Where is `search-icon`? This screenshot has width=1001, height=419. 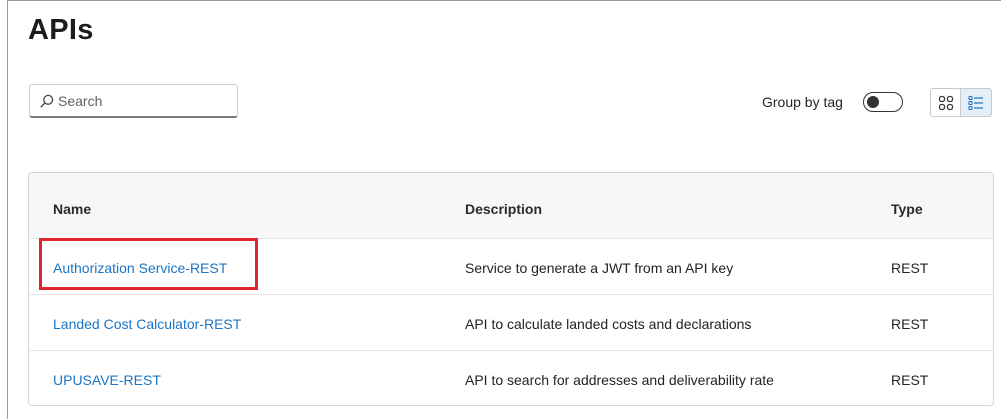
search-icon is located at coordinates (47, 101).